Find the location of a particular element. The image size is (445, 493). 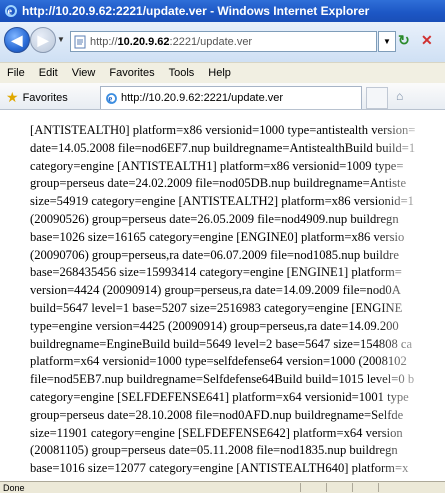

favorites-label: Favorites is located at coordinates (45, 97).